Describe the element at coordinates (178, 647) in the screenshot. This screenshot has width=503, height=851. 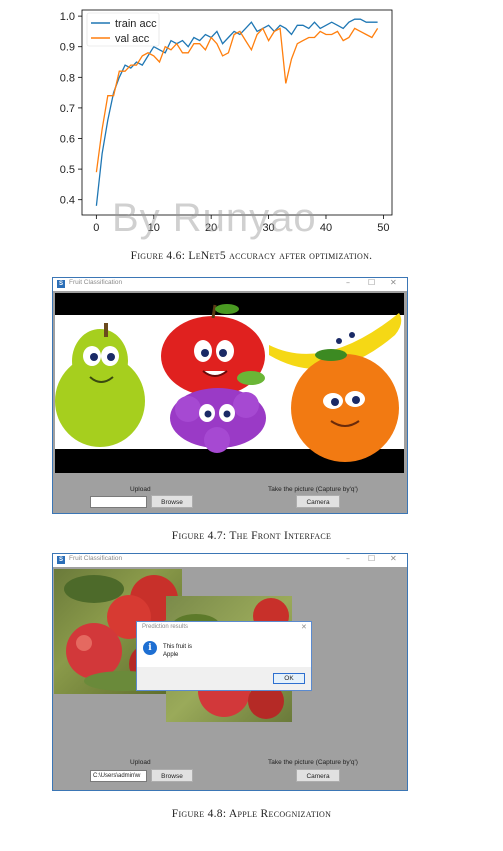
I see `result-line-1: This fruit is` at that location.